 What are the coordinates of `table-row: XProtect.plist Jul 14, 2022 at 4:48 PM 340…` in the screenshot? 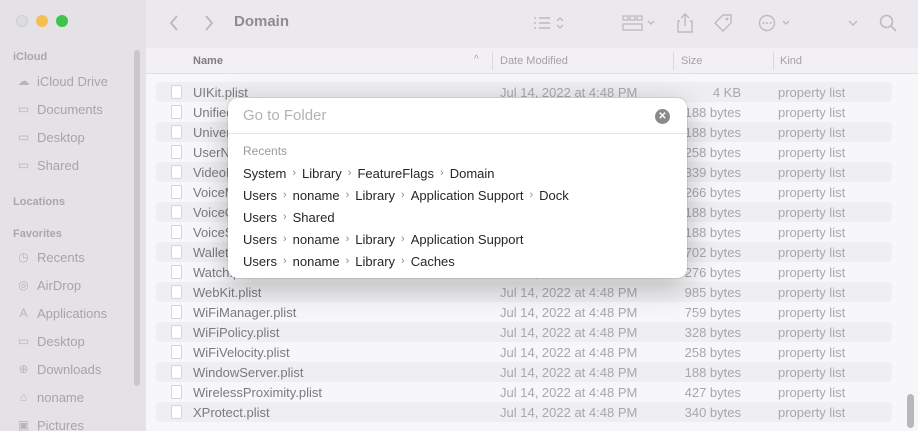 It's located at (524, 412).